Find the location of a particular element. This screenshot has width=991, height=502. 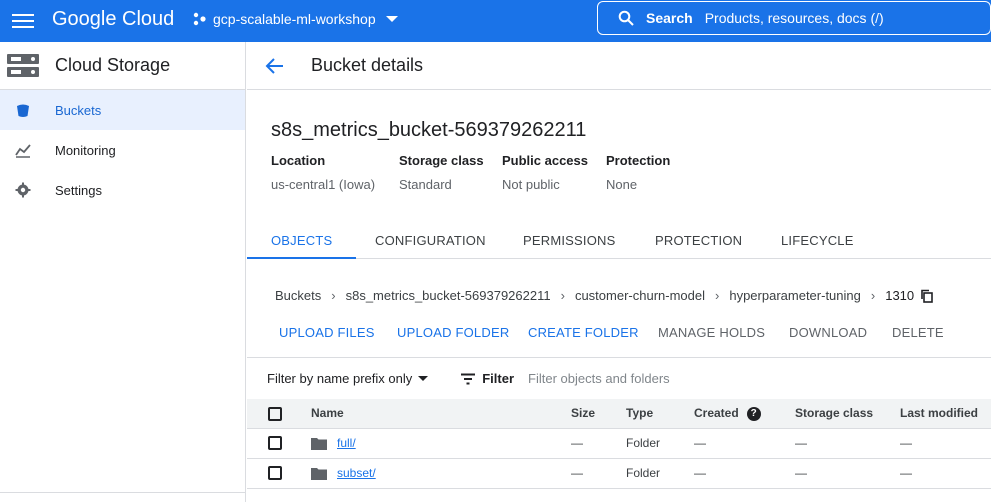

sidebar-footer is located at coordinates (122, 497).